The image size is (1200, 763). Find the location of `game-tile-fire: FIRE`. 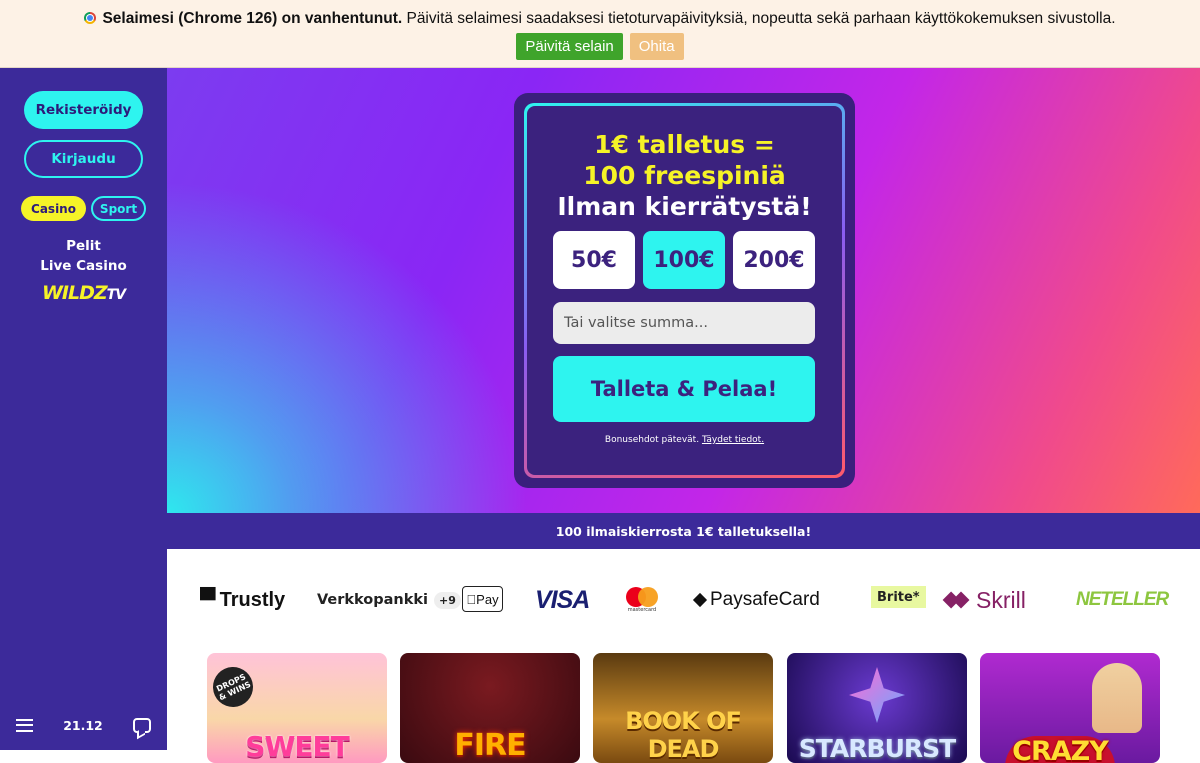

game-tile-fire: FIRE is located at coordinates (490, 708).